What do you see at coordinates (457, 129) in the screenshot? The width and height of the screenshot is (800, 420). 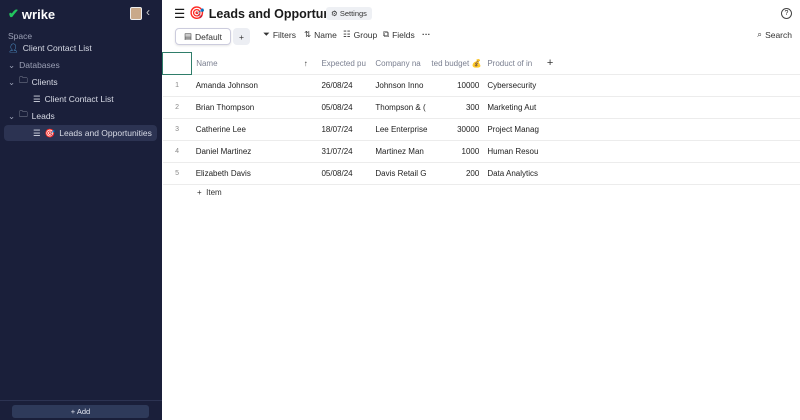 I see `cell-budget: 30000` at bounding box center [457, 129].